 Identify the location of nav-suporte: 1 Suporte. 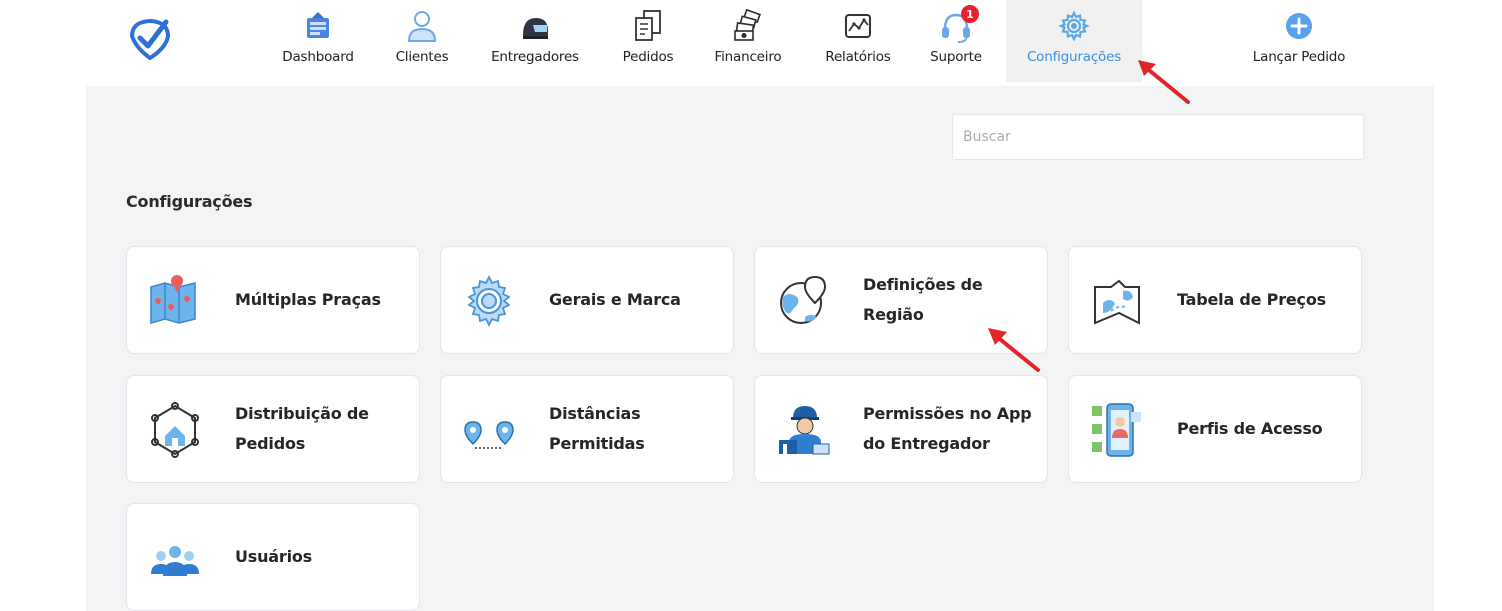
(956, 41).